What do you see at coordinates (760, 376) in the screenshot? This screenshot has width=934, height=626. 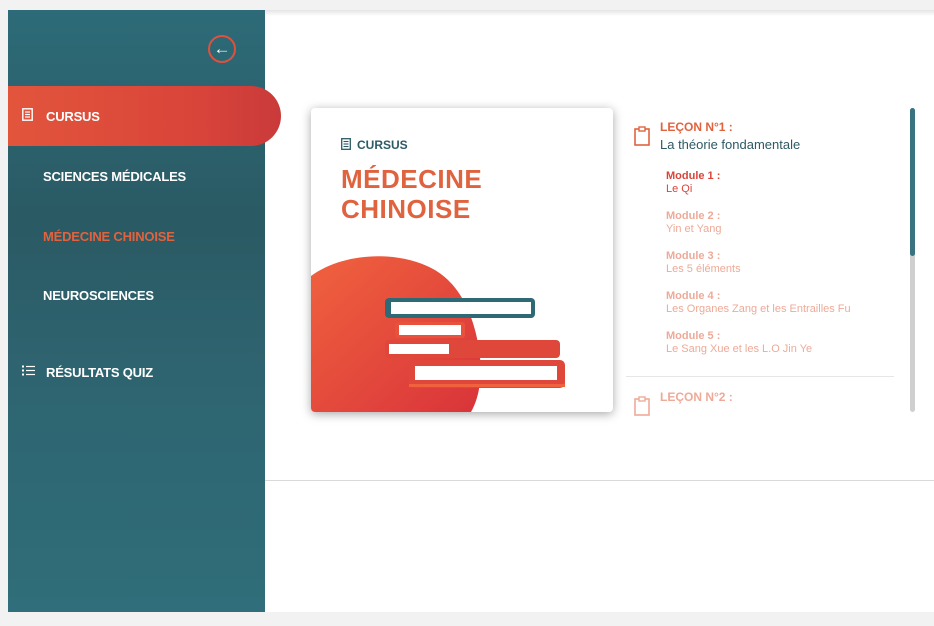 I see `lesson-divider` at bounding box center [760, 376].